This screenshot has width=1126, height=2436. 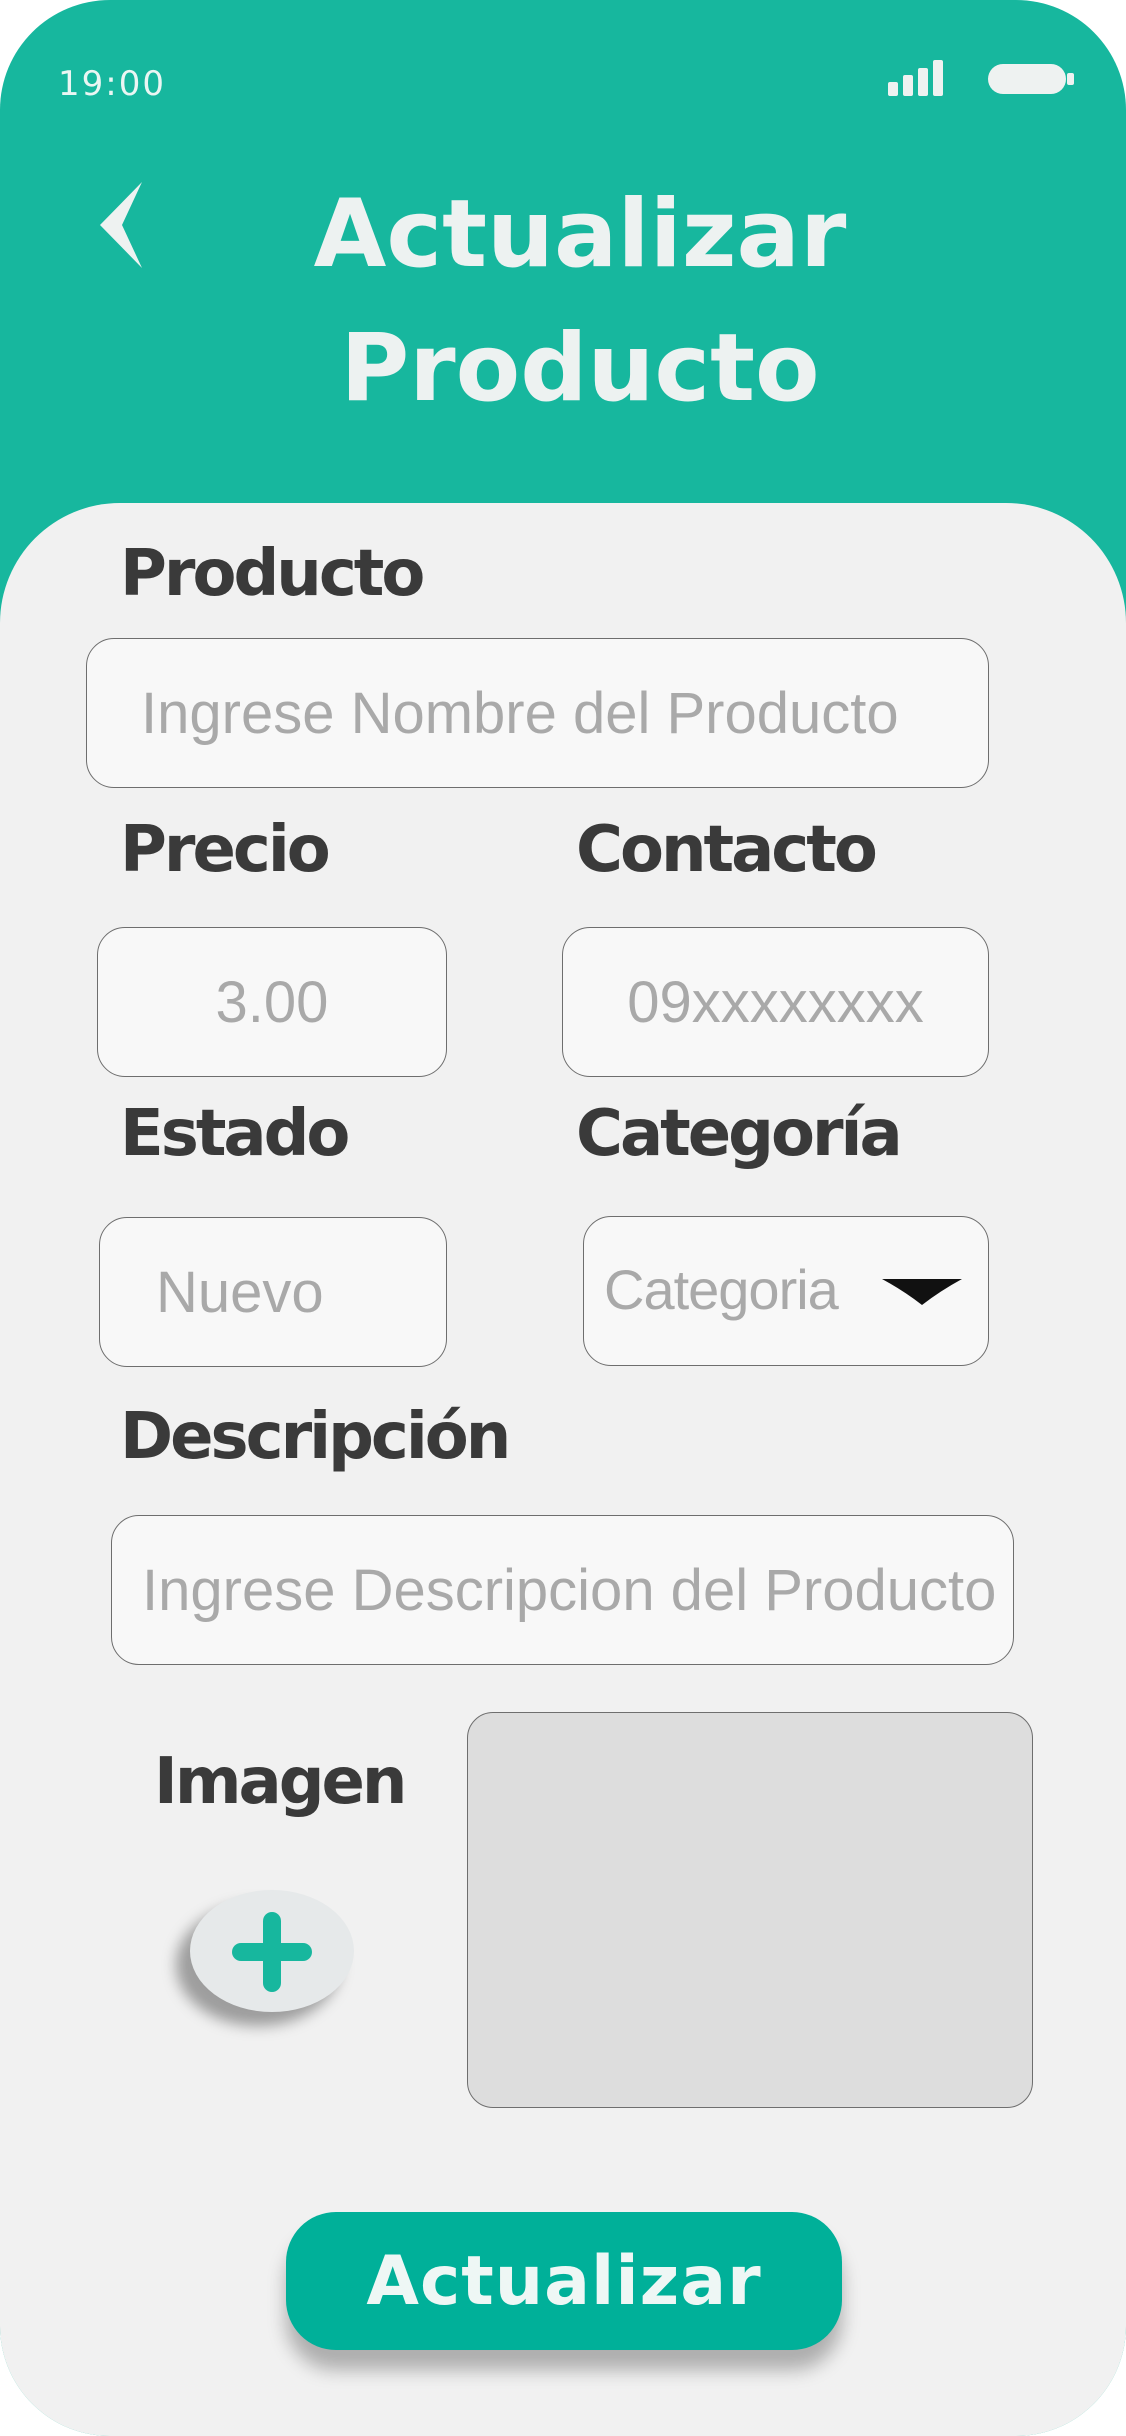 I want to click on page-title-line2: Producto, so click(x=580, y=368).